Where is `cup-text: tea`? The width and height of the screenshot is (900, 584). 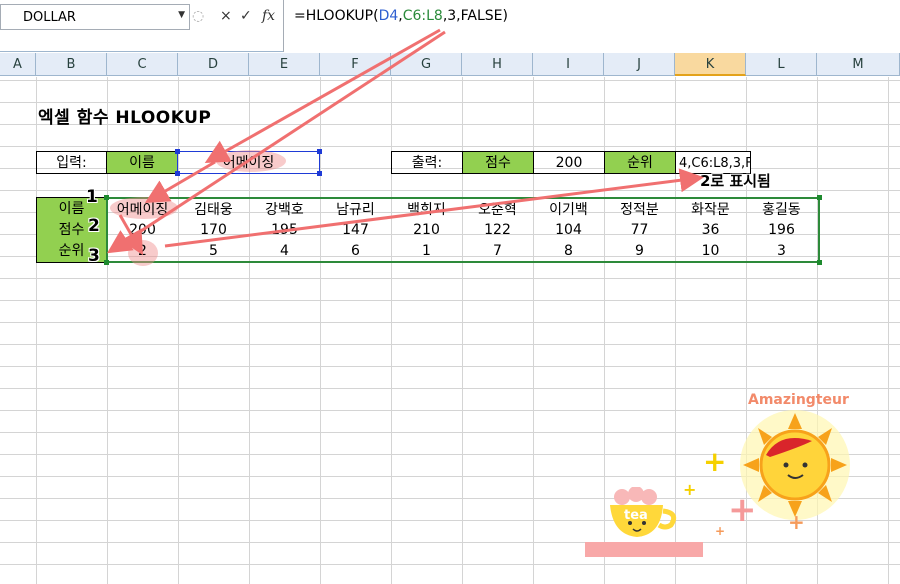
cup-text: tea is located at coordinates (636, 515).